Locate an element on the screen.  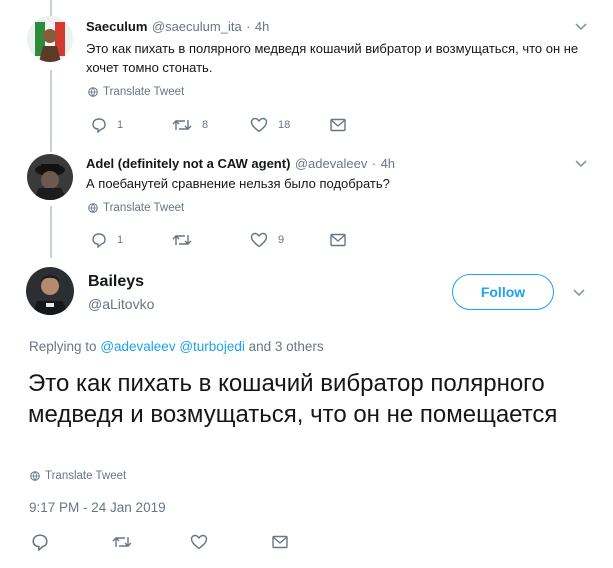
like-button: 18 is located at coordinates (270, 125).